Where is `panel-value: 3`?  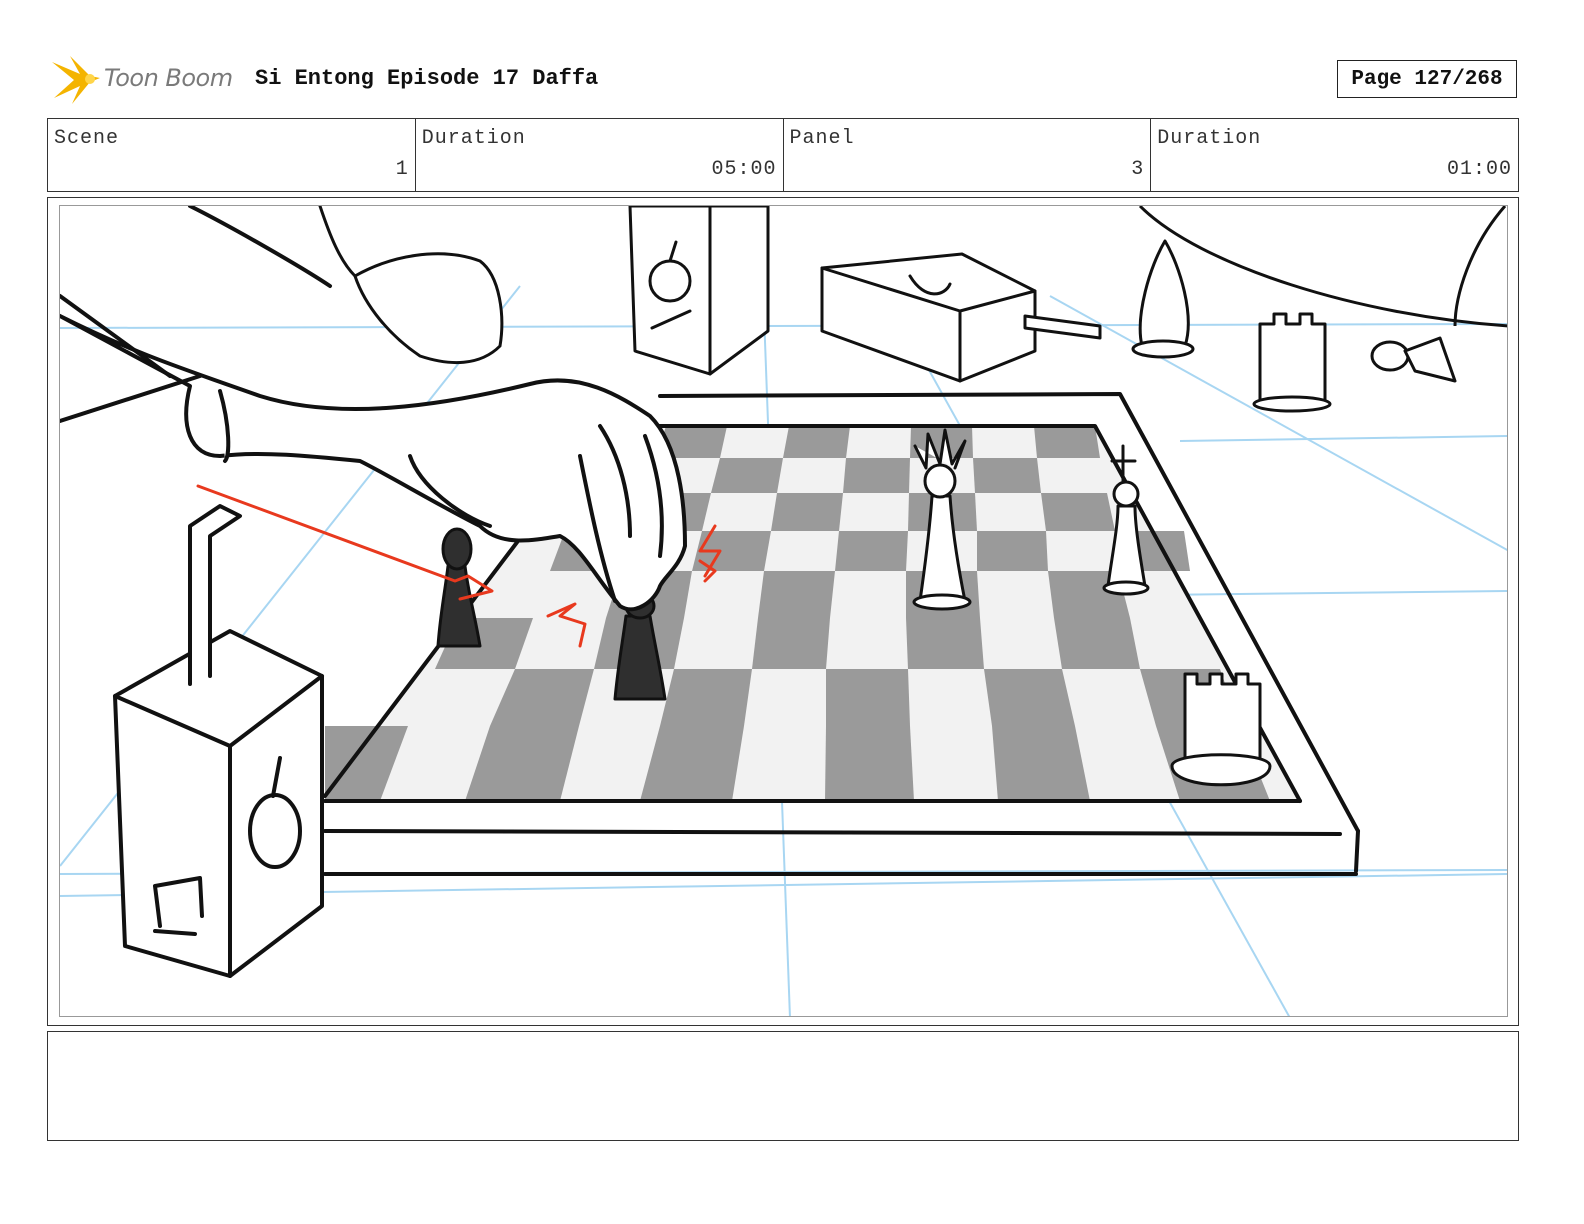
panel-value: 3 is located at coordinates (1138, 169).